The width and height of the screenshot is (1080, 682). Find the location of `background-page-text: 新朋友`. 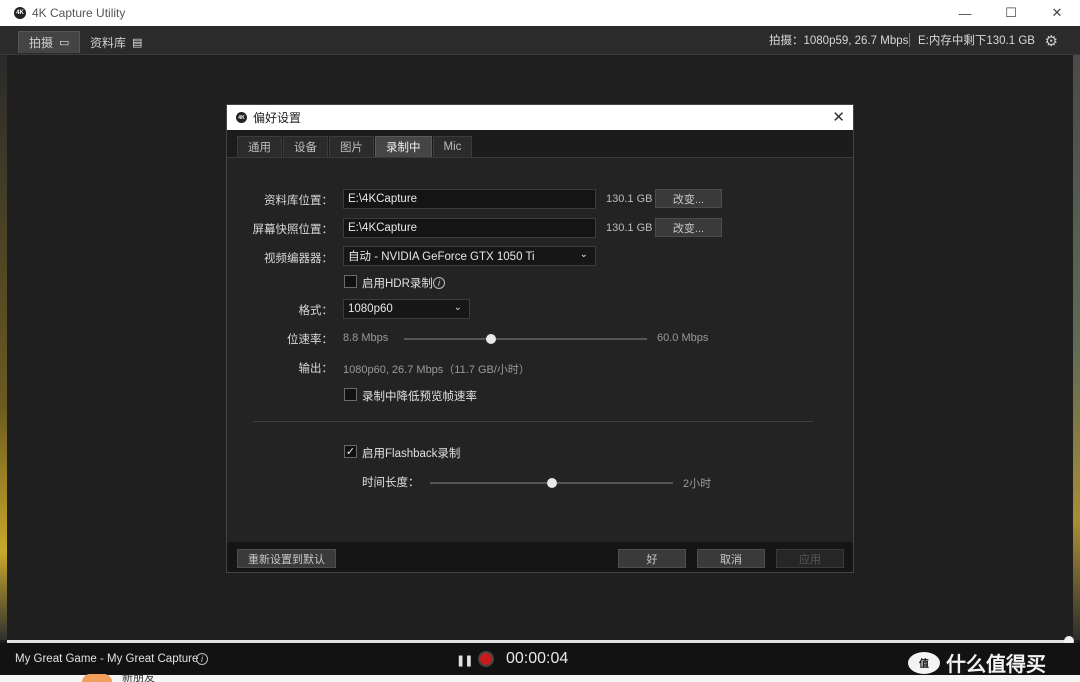

background-page-text: 新朋友 is located at coordinates (138, 678).